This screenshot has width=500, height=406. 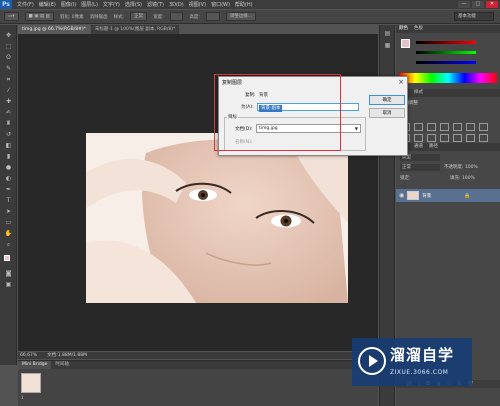 I want to click on quick-select-tool-icon: ✎, so click(x=8, y=68).